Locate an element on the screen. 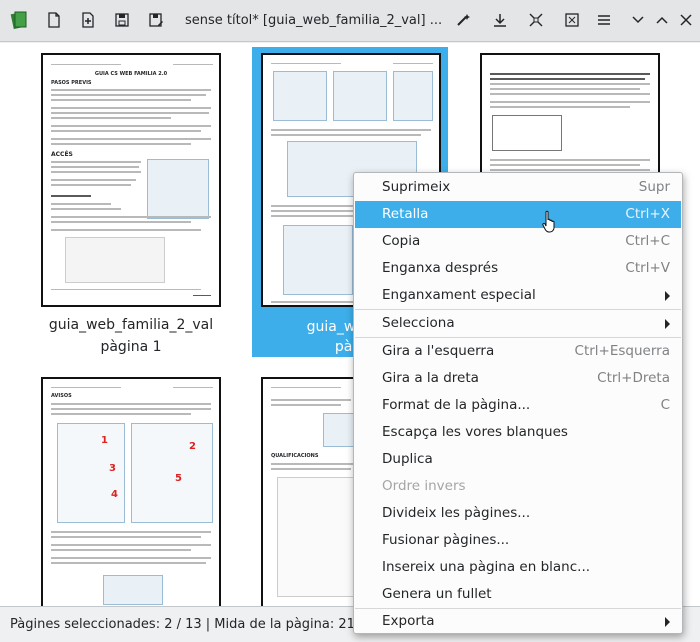 Image resolution: width=700 pixels, height=642 pixels. page-caption-number: pàgina 1 is located at coordinates (131, 347).